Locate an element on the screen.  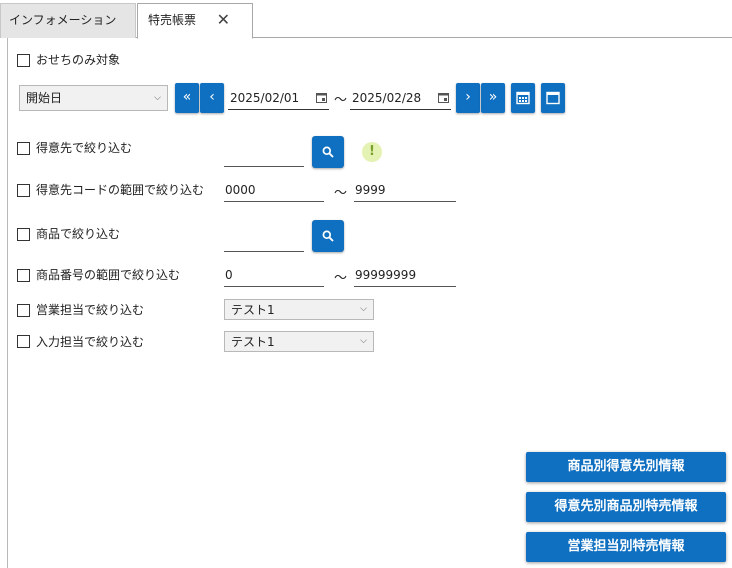
filter-customer-code-range-label: 得意先コードの範囲で絞り込む is located at coordinates (120, 190).